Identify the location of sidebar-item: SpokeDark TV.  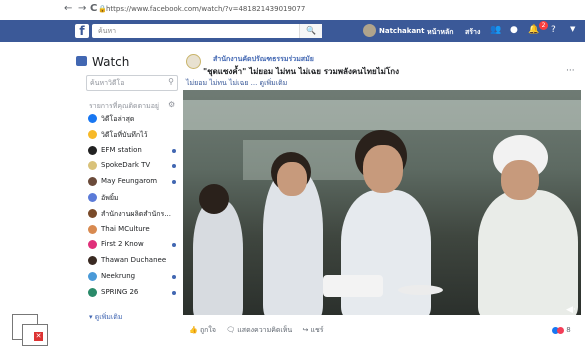
(133, 166).